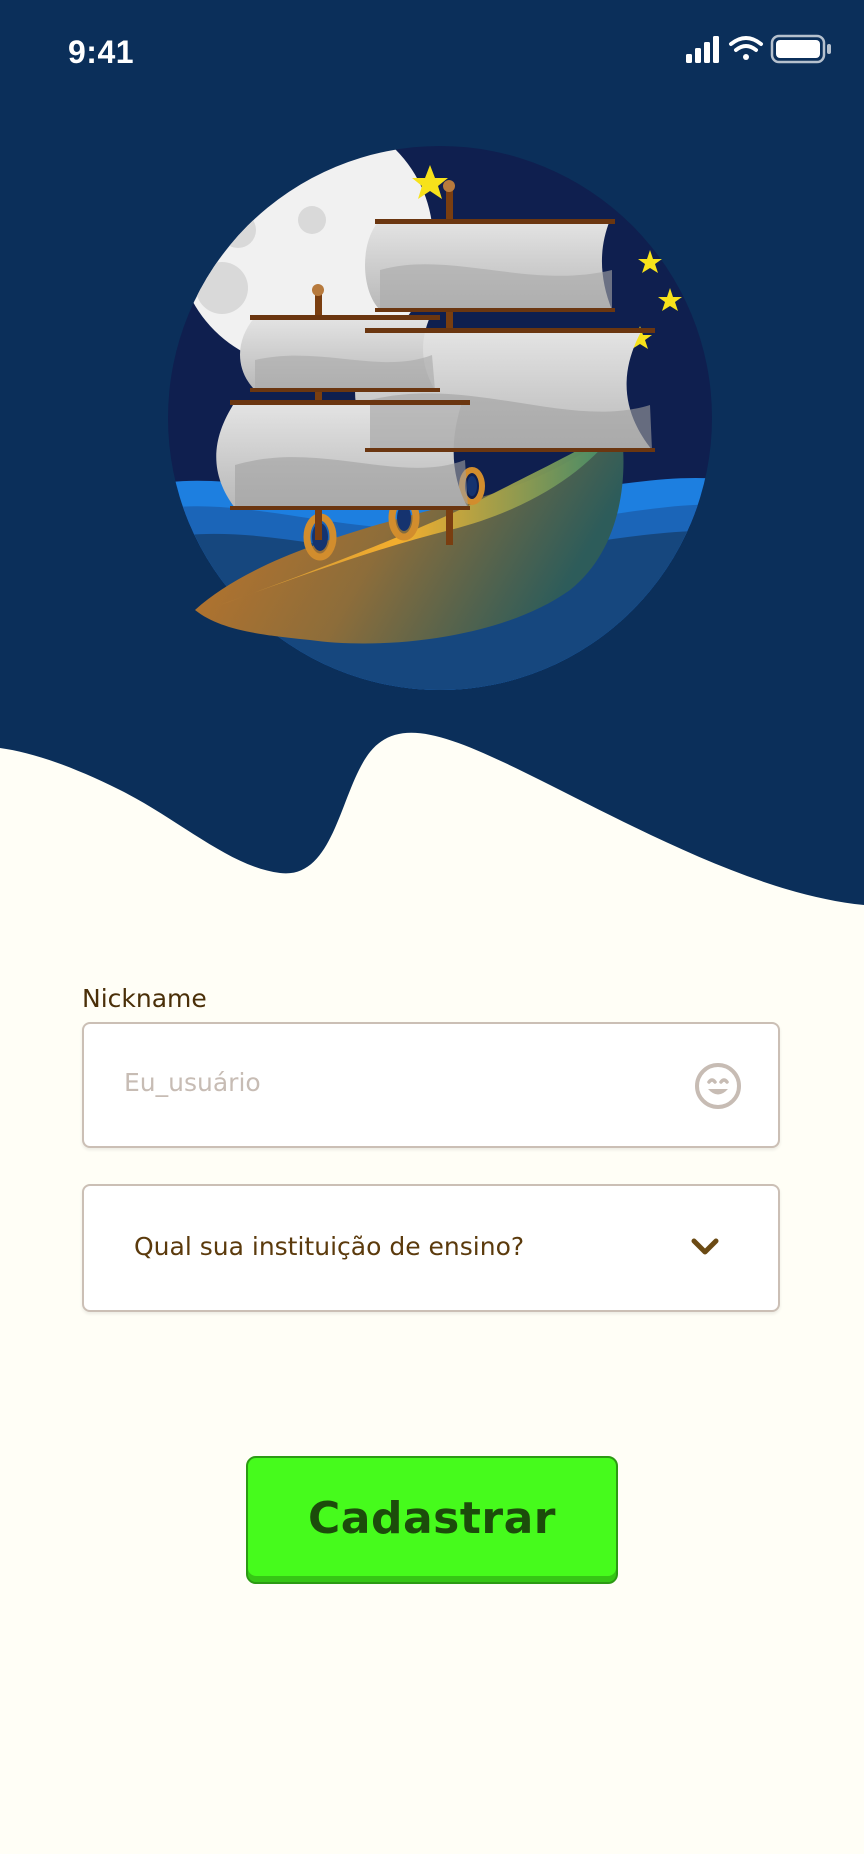 This screenshot has width=864, height=1854. What do you see at coordinates (718, 1086) in the screenshot?
I see `smiley-face-icon` at bounding box center [718, 1086].